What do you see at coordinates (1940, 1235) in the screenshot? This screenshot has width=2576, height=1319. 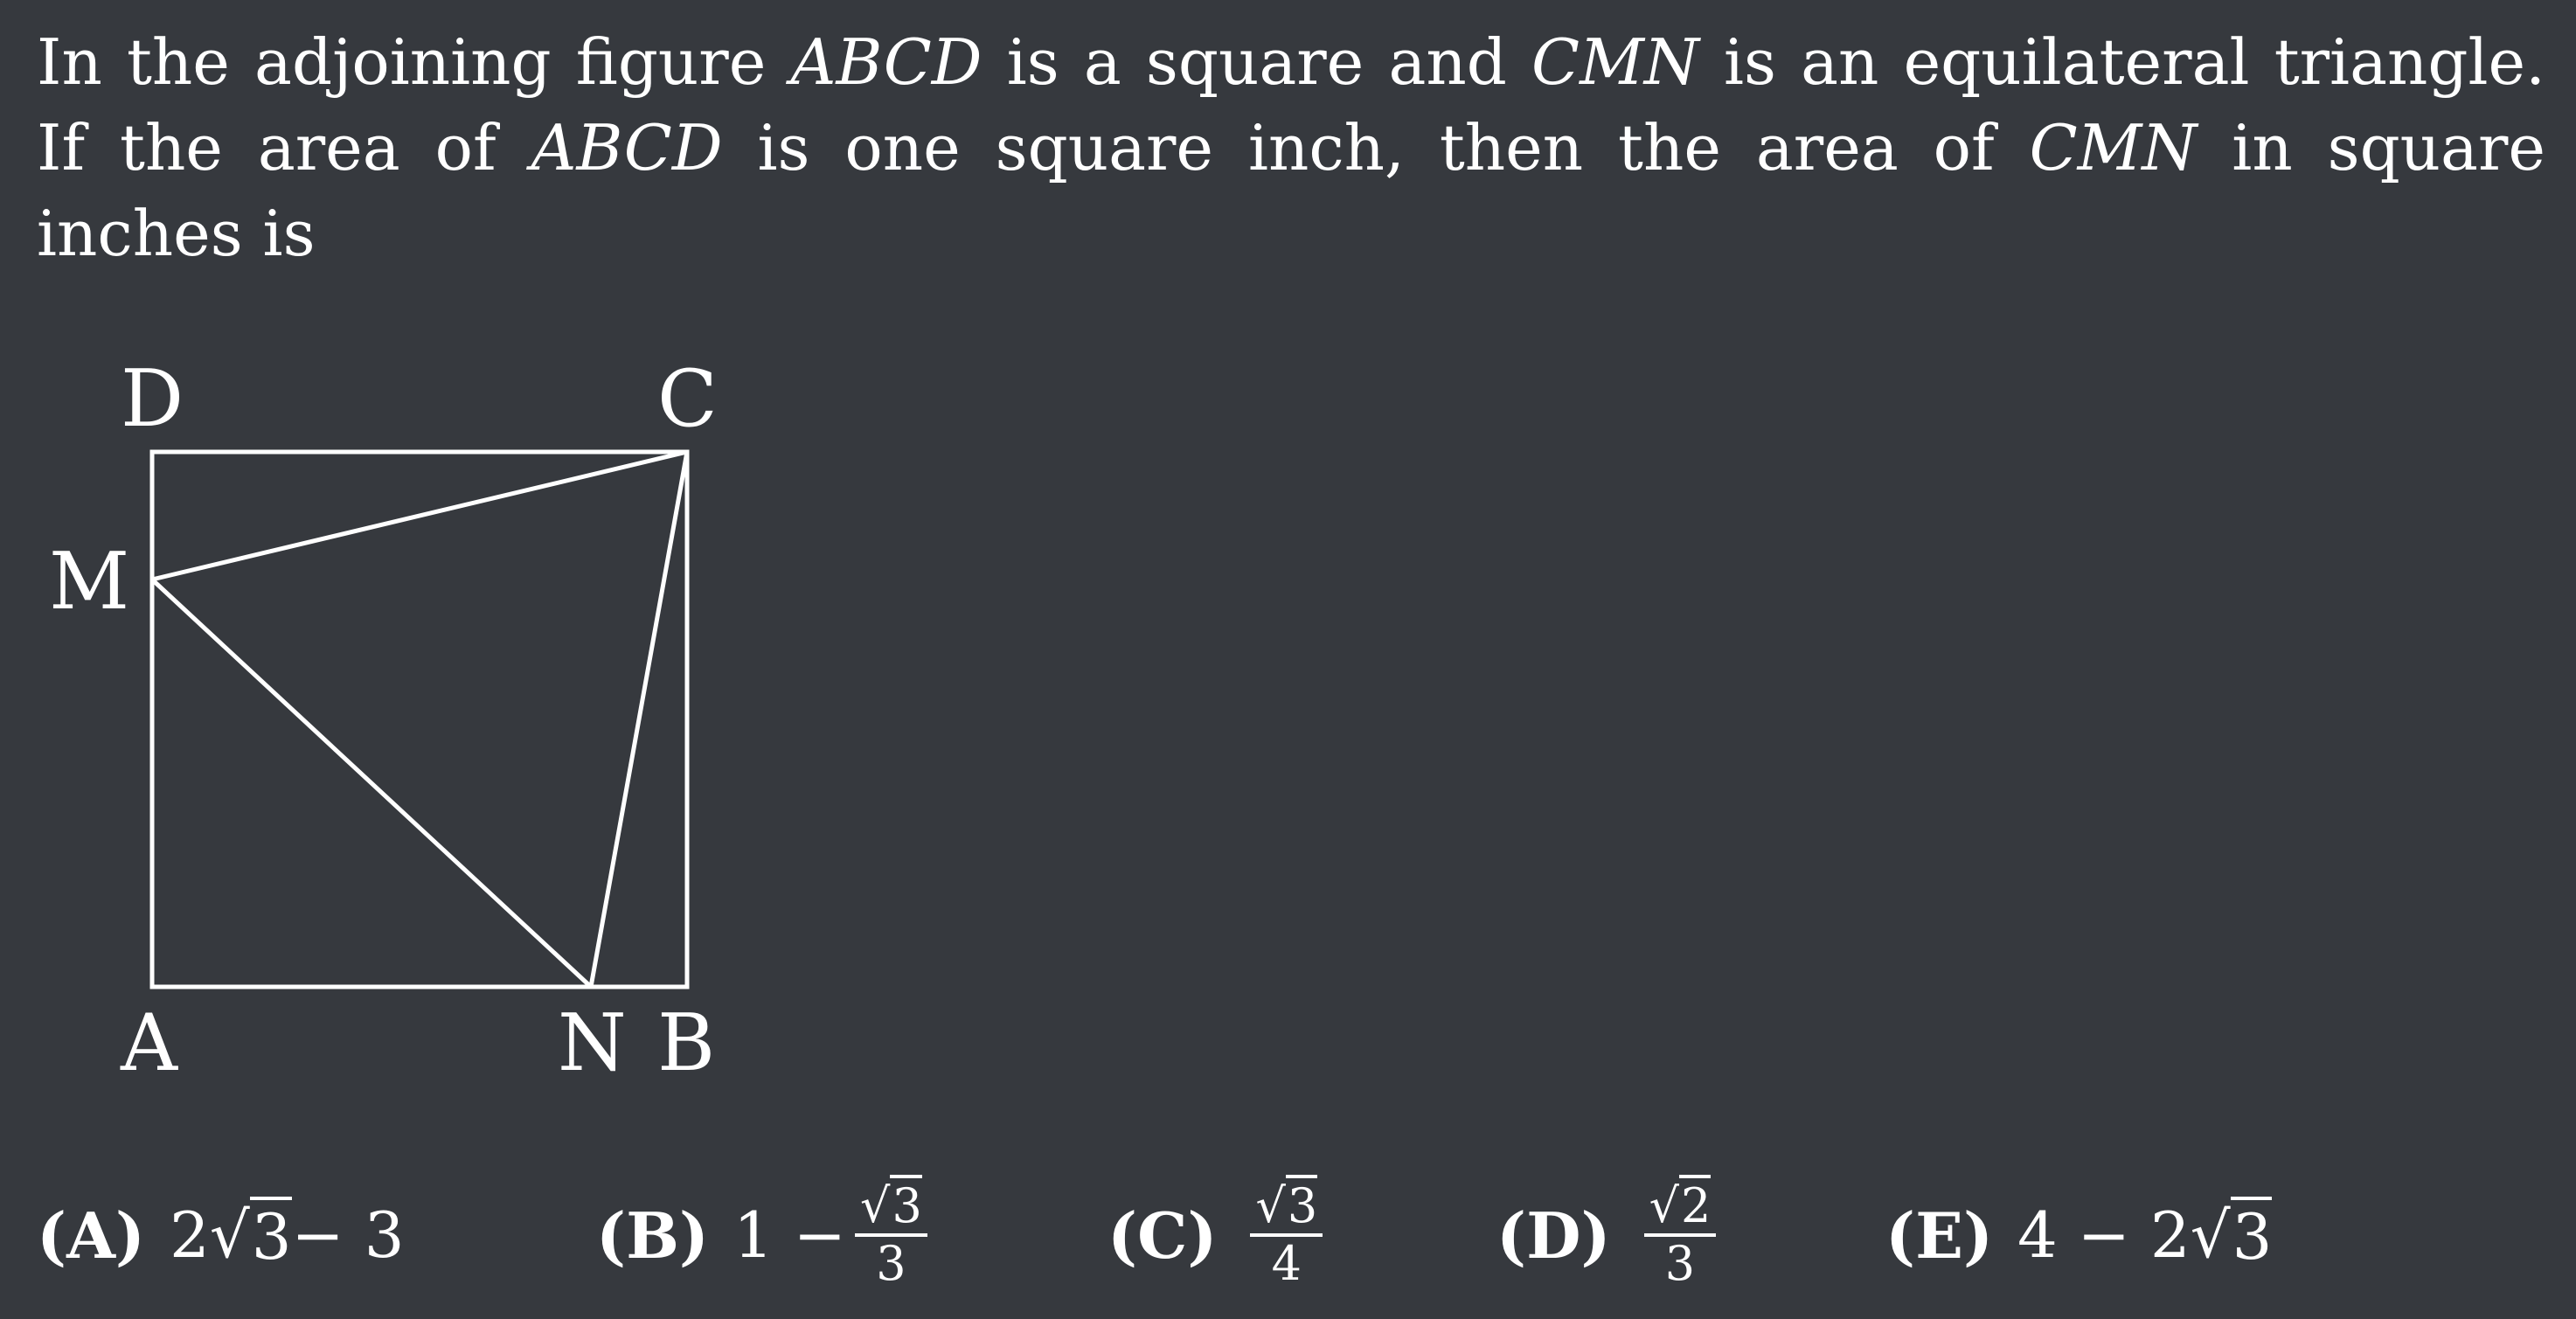 I see `choice-e-letter: (E)` at bounding box center [1940, 1235].